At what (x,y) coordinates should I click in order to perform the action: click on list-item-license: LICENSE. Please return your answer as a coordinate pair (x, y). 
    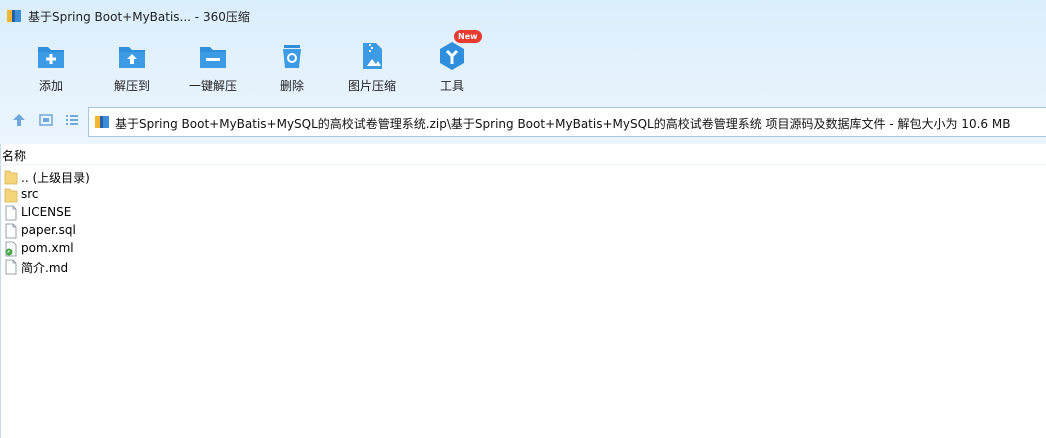
    Looking at the image, I should click on (152, 213).